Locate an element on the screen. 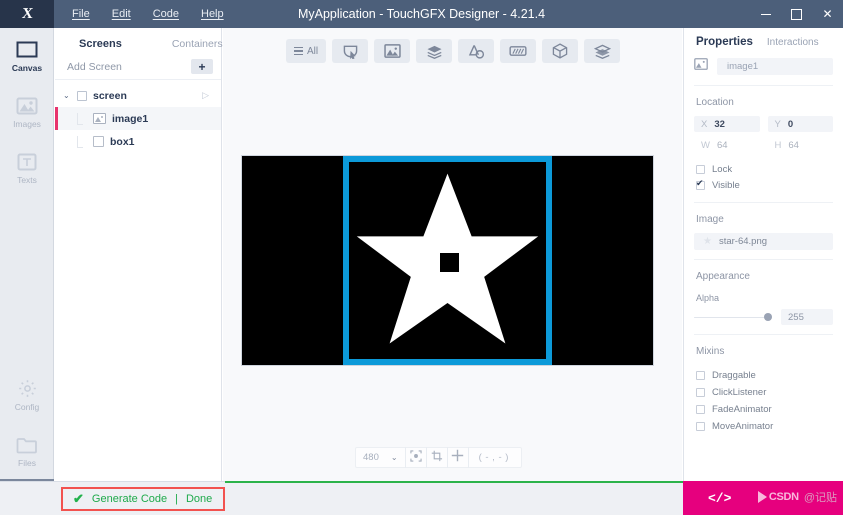 This screenshot has height=515, width=843. cursor-coordinates: ( - , - ) is located at coordinates (493, 457).